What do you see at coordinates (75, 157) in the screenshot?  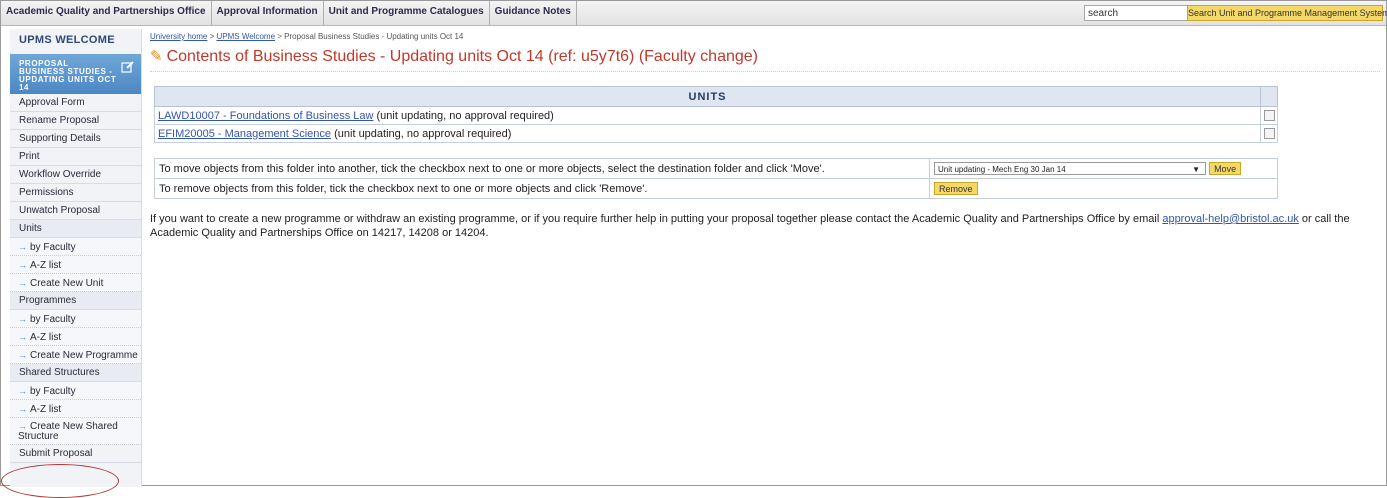 I see `sidebar-item-print: Print` at bounding box center [75, 157].